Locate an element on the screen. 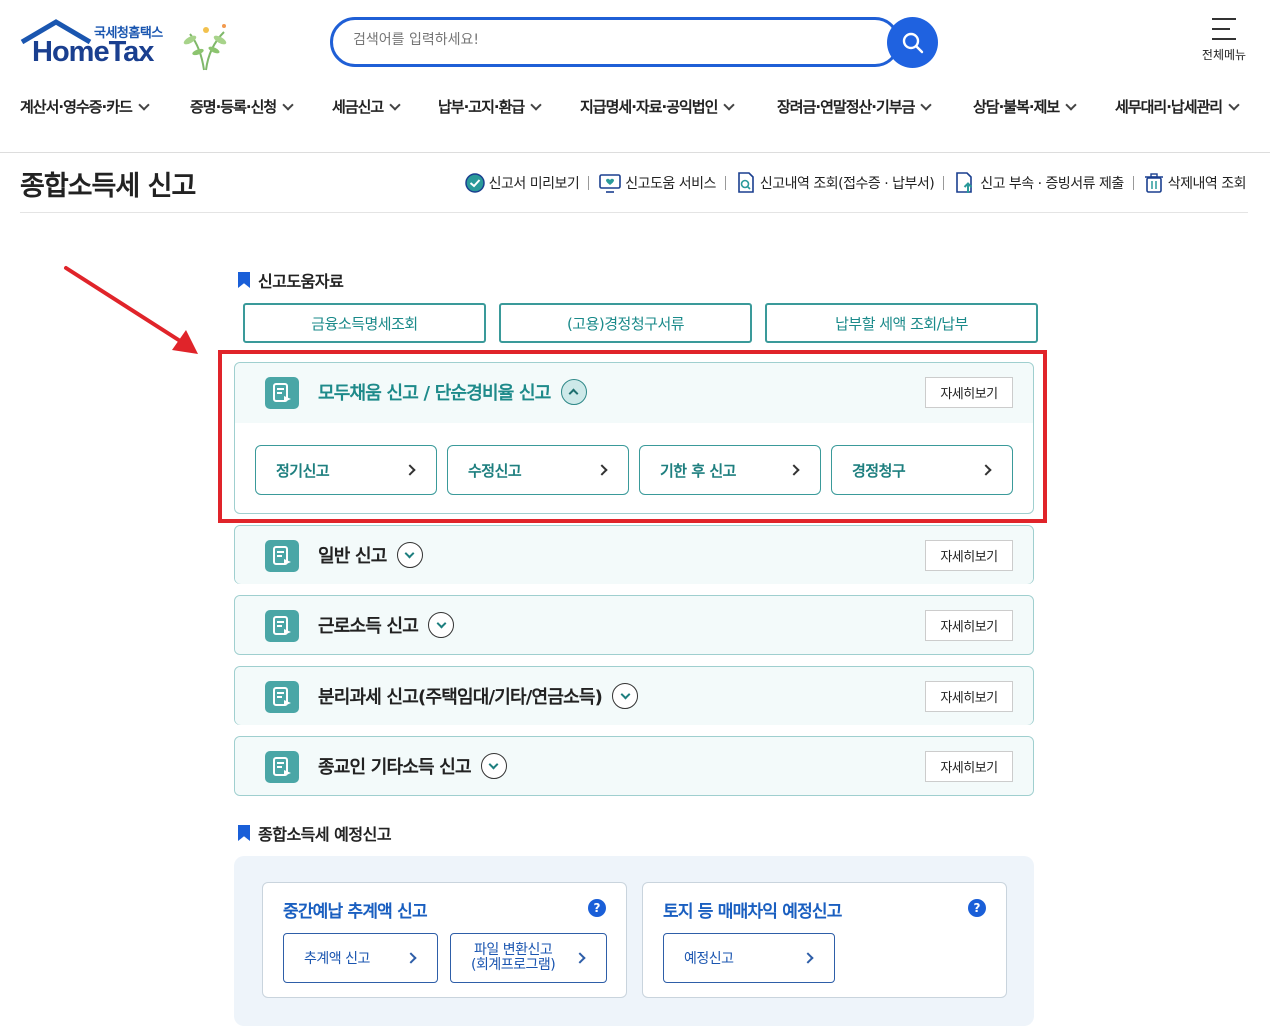 This screenshot has height=1034, width=1270. annotation-arrow-icon is located at coordinates (131, 310).